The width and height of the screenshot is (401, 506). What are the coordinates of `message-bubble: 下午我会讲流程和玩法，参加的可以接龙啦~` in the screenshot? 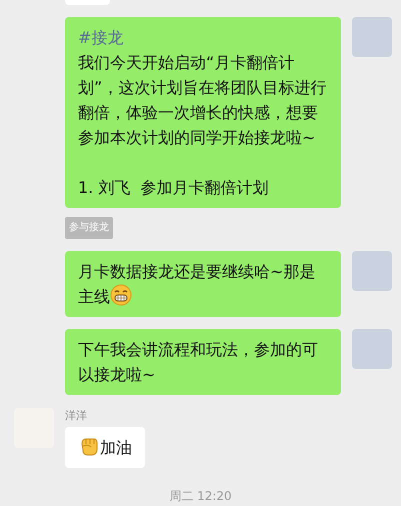 It's located at (203, 362).